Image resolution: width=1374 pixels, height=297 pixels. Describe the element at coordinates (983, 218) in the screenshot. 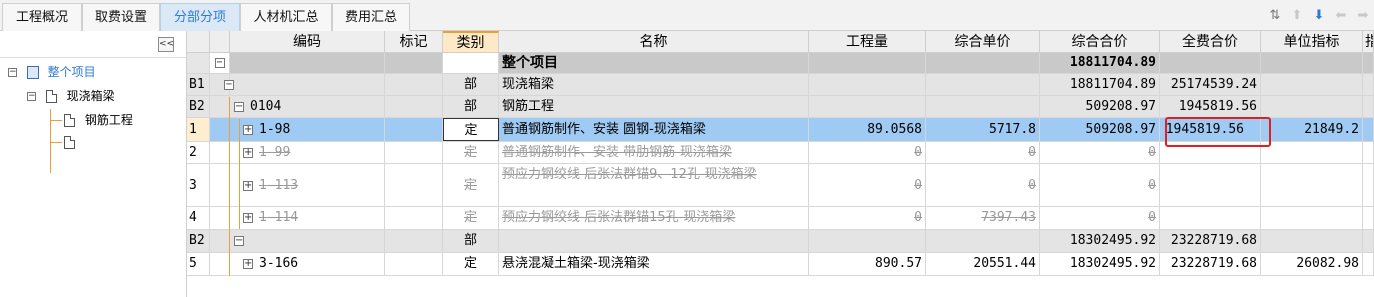

I see `unit-price-cell: 7397.43` at that location.